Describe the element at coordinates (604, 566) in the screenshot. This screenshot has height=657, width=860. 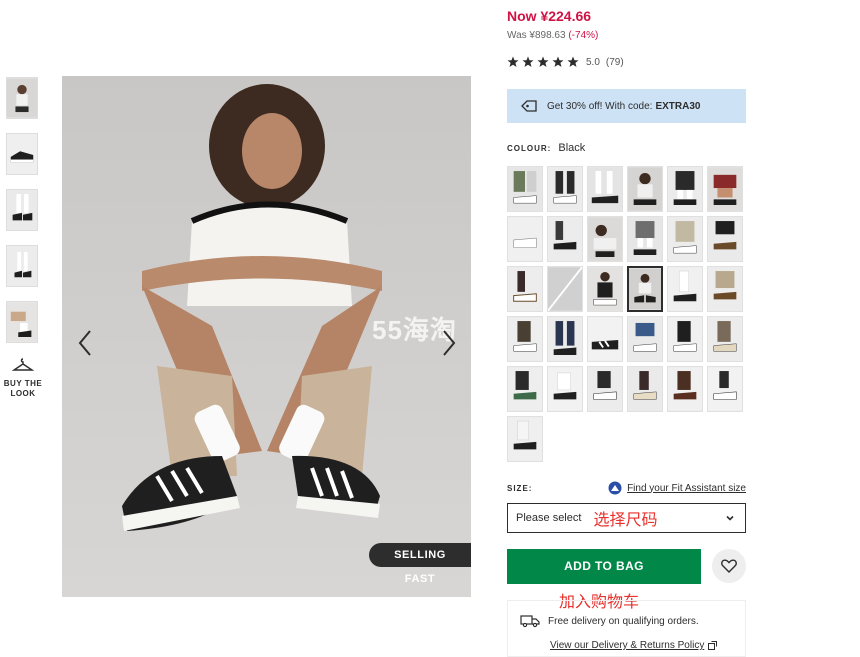
I see `add-to-bag-button: ADD TO BAG` at that location.